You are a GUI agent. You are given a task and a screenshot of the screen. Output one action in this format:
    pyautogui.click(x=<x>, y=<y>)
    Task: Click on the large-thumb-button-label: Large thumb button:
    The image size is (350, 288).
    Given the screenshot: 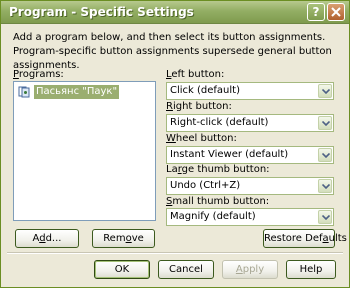 What is the action you would take?
    pyautogui.click(x=218, y=169)
    